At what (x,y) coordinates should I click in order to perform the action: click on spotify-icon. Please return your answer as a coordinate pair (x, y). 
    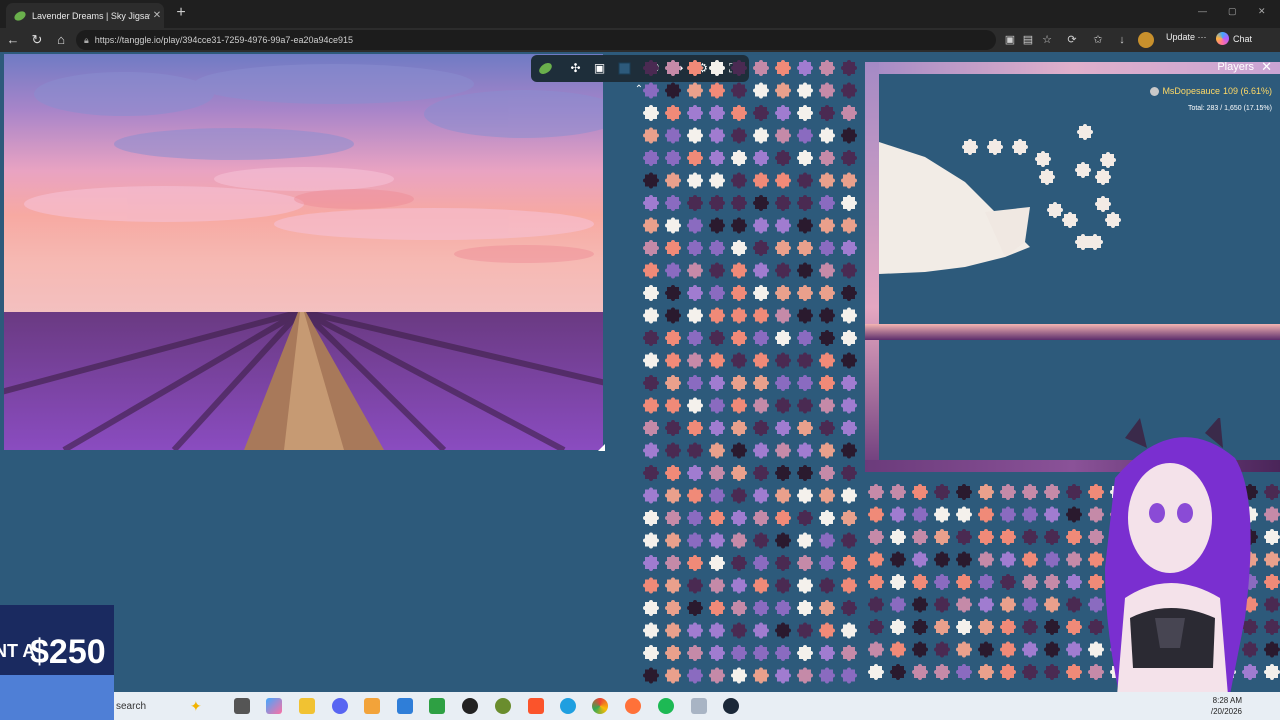
    Looking at the image, I should click on (666, 706).